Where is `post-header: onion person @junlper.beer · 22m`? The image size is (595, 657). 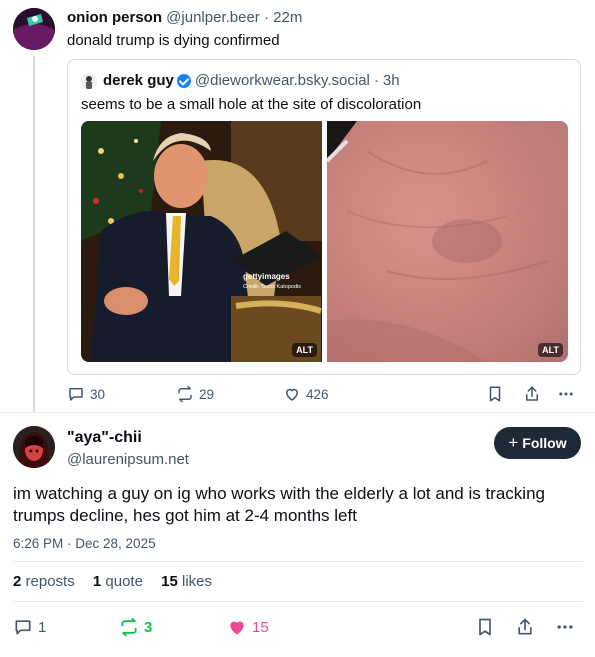 post-header: onion person @junlper.beer · 22m is located at coordinates (184, 17).